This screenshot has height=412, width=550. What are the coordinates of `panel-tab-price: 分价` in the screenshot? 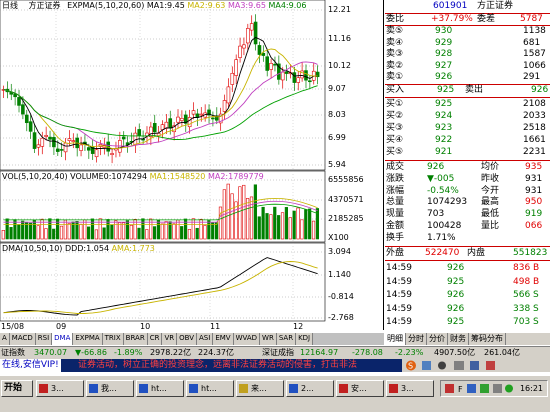 It's located at (437, 339).